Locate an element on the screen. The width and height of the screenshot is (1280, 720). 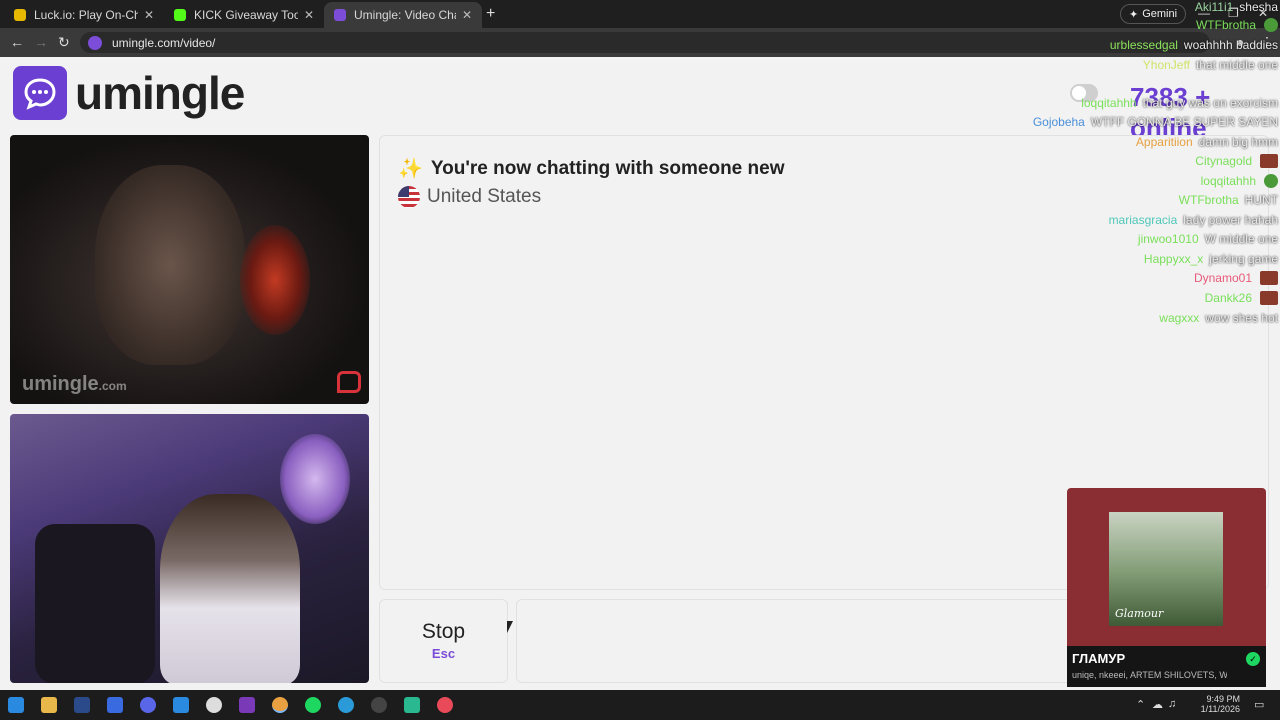
stream-chat-line: wagxxx wow shes hot is located at coordinates (1218, 318).